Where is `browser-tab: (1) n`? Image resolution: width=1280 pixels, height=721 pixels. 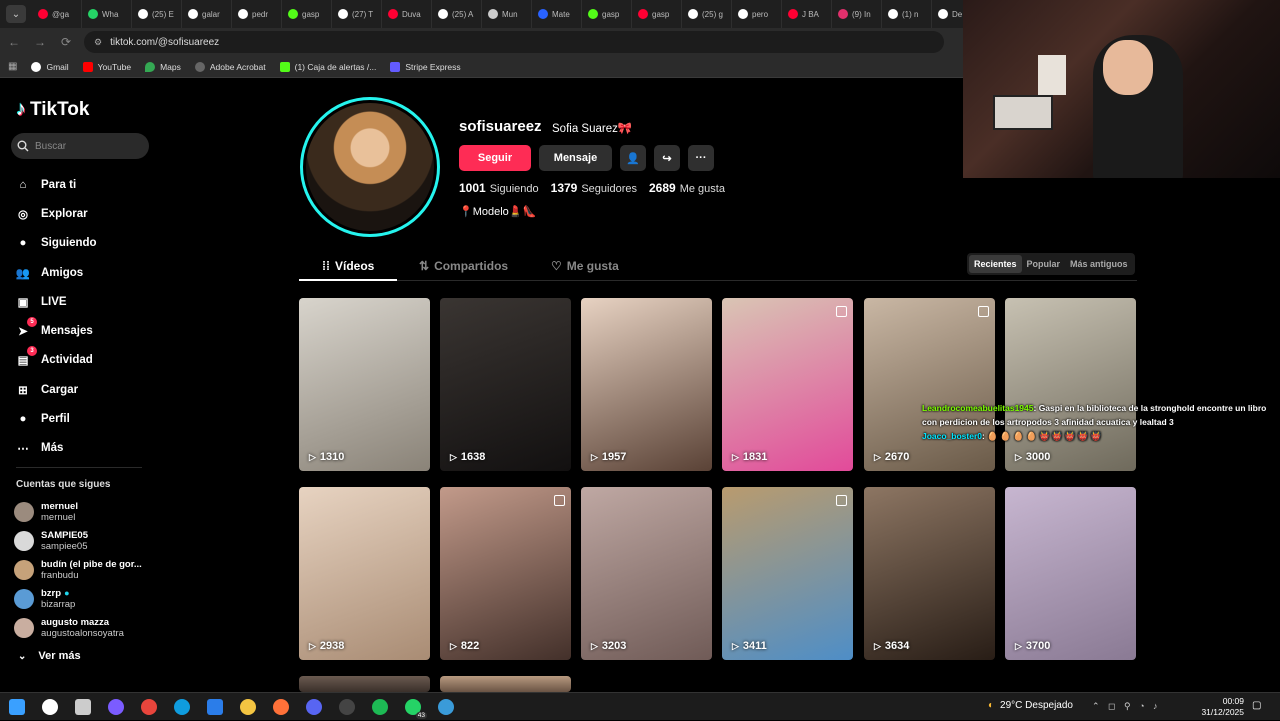
browser-tab: (1) n is located at coordinates (907, 14).